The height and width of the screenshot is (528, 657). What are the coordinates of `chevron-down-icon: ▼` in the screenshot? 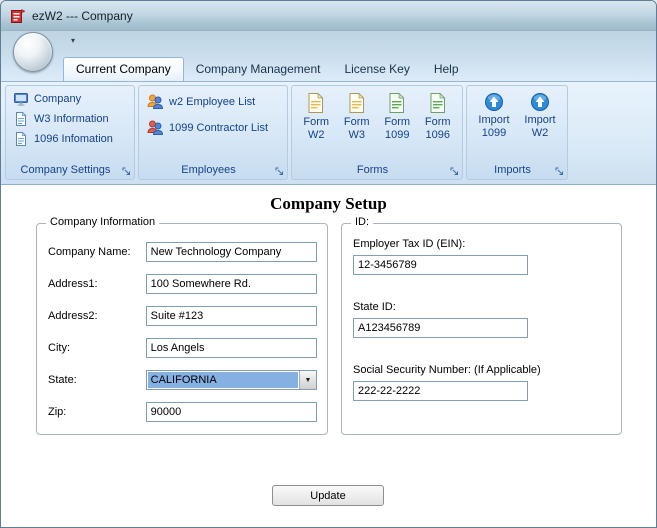 It's located at (307, 380).